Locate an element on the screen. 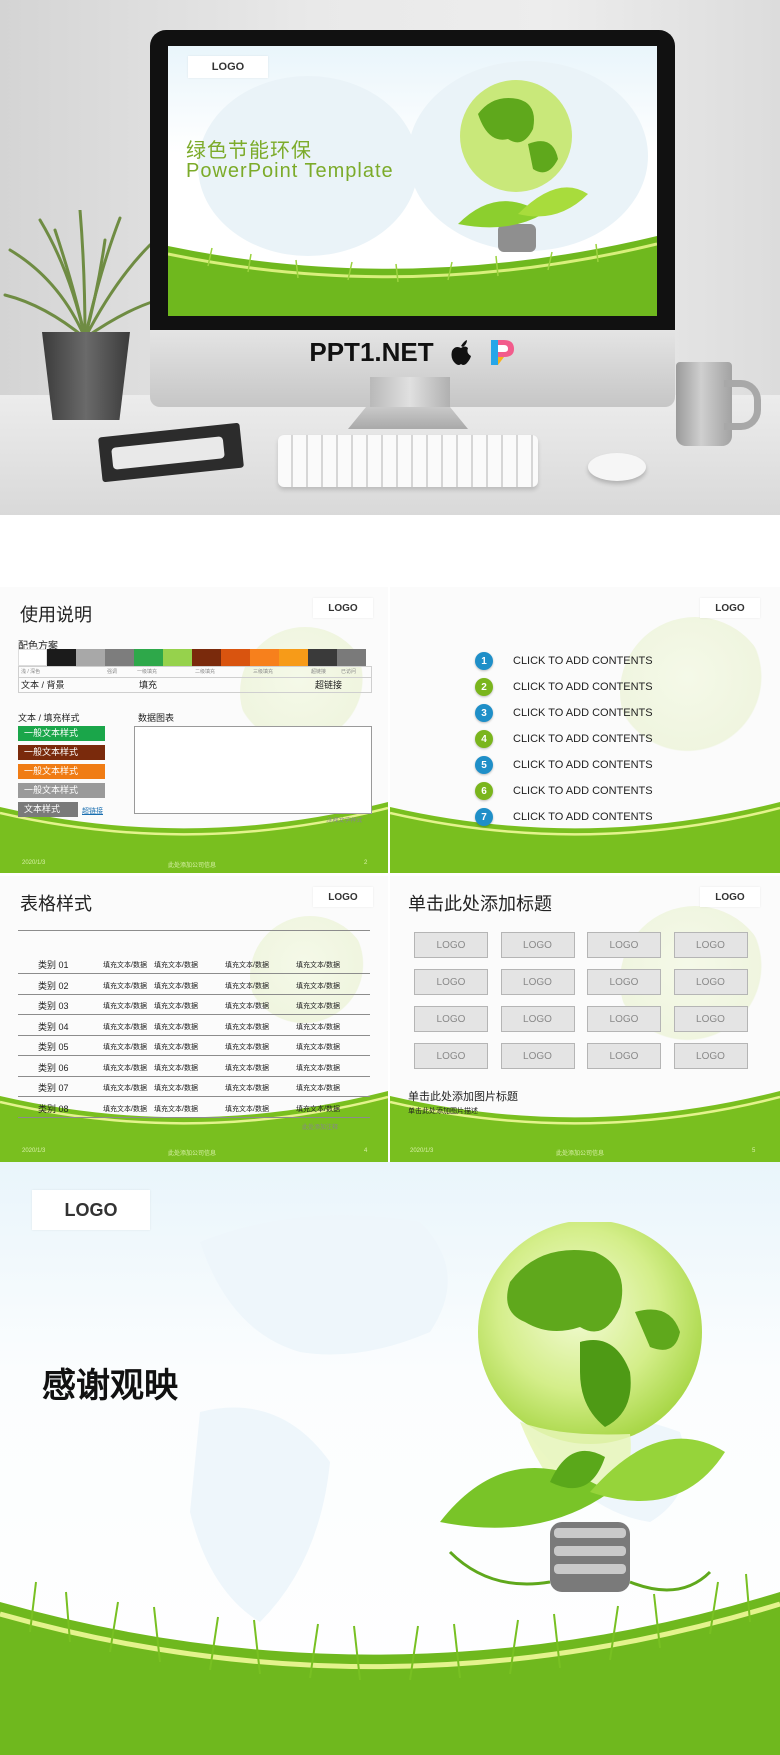 The image size is (780, 1755). content-item: 6 CLICK TO ADD CONTENTS is located at coordinates (564, 791).